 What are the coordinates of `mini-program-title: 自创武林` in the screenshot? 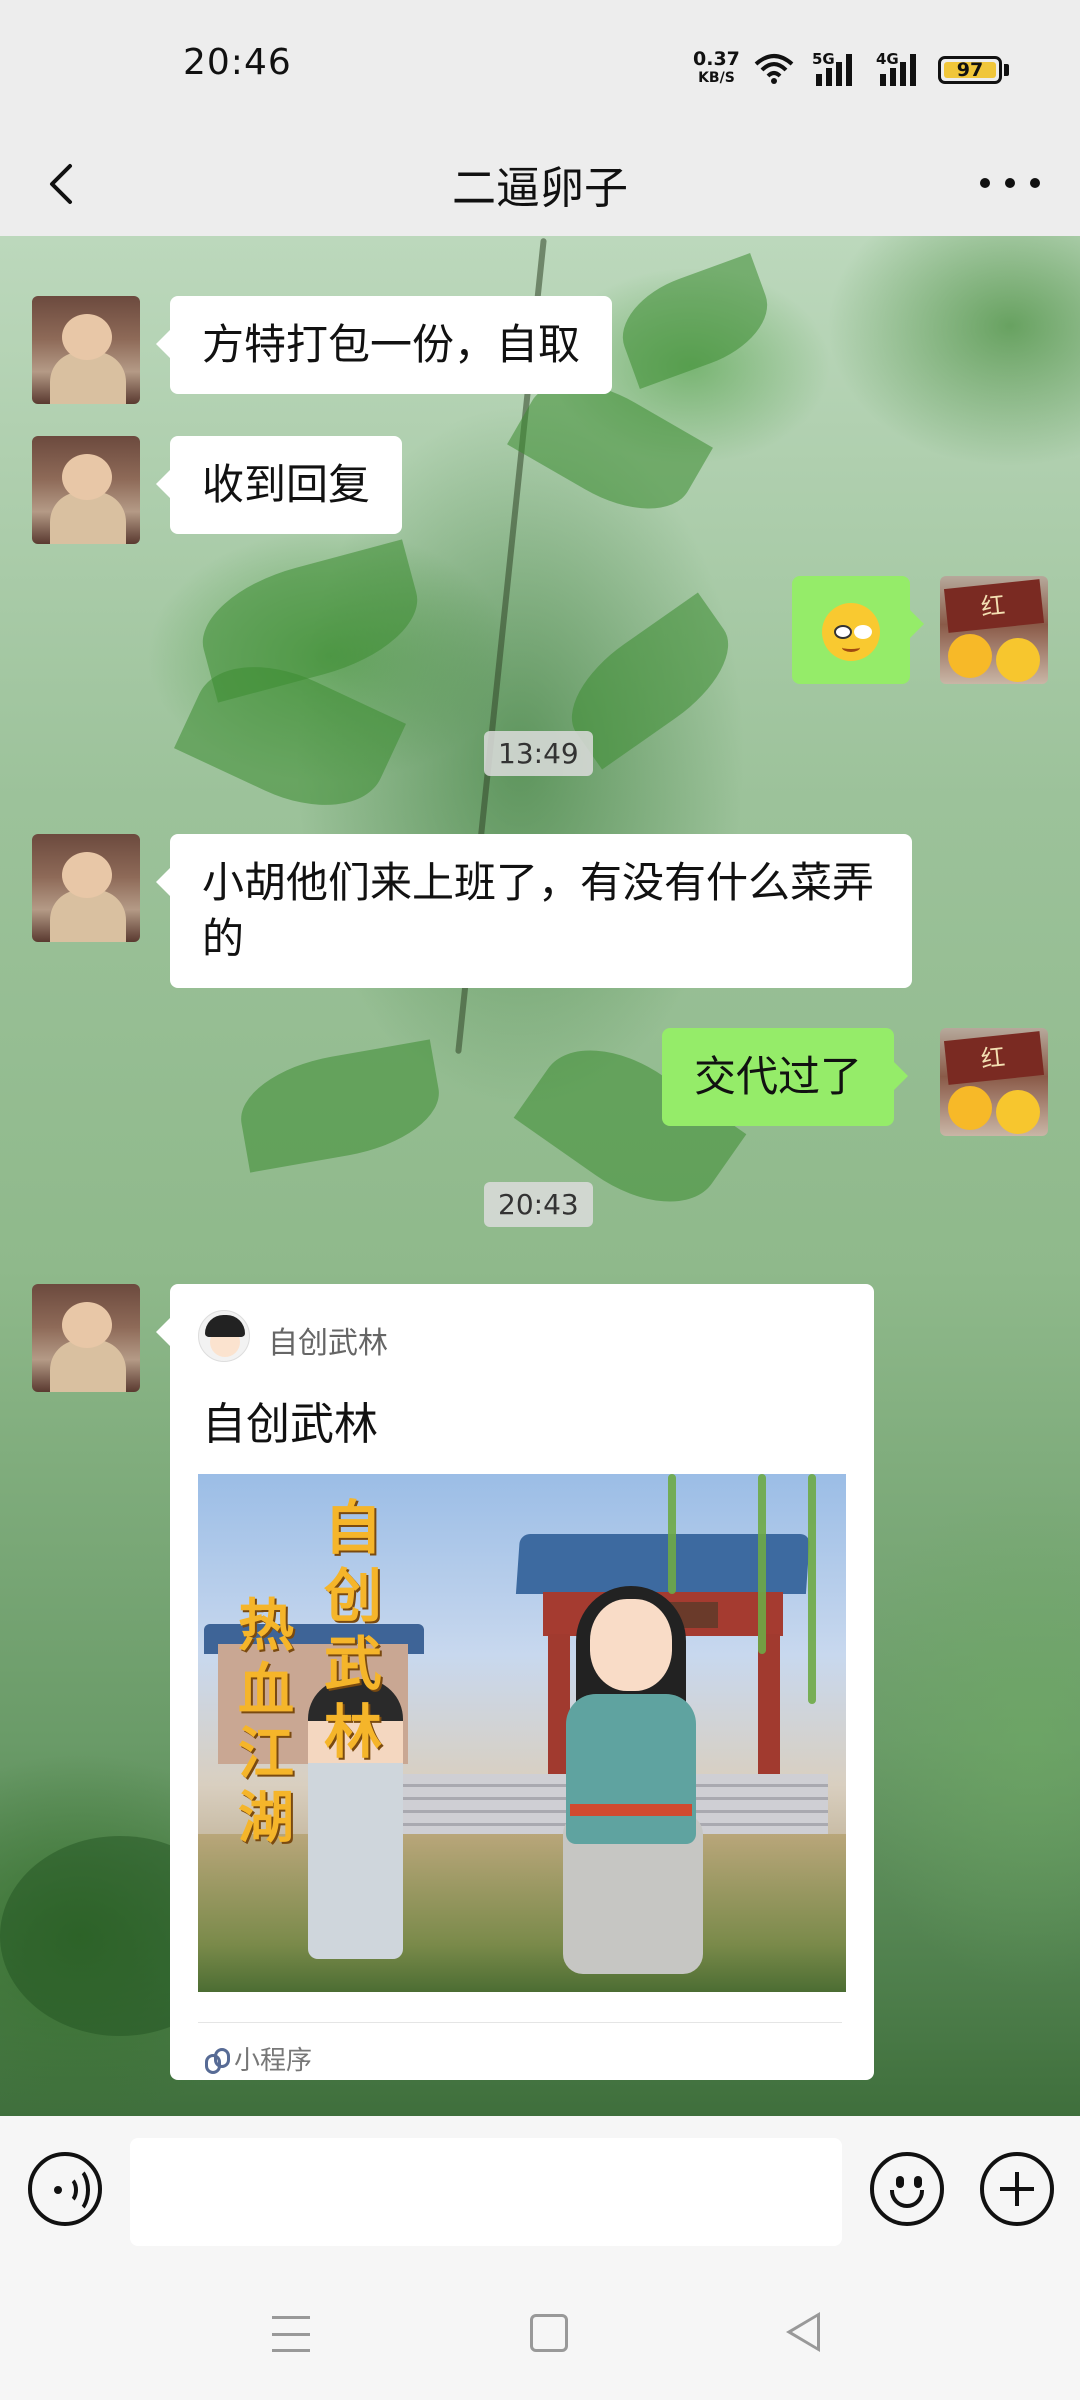 It's located at (290, 1424).